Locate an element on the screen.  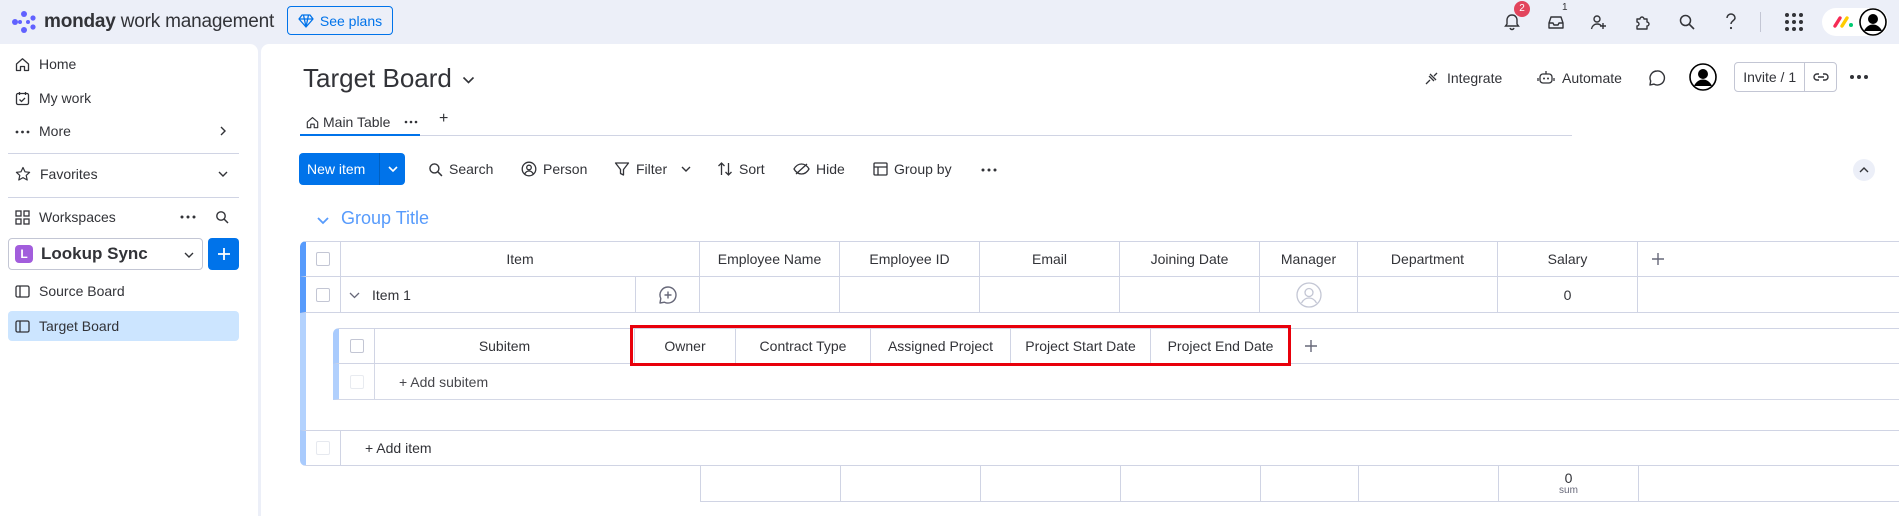
automate-button: Automate is located at coordinates (1579, 78).